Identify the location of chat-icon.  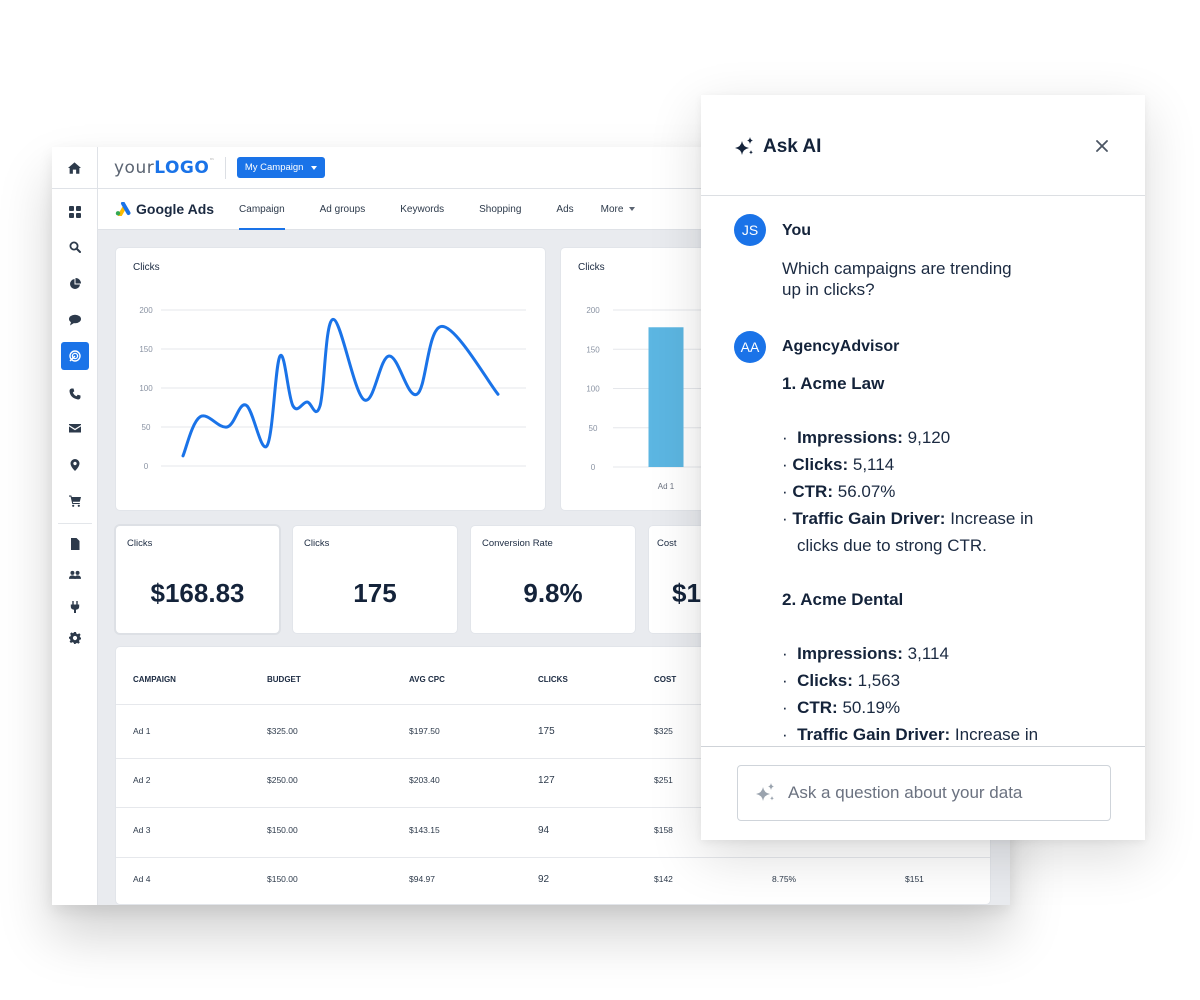
(75, 320).